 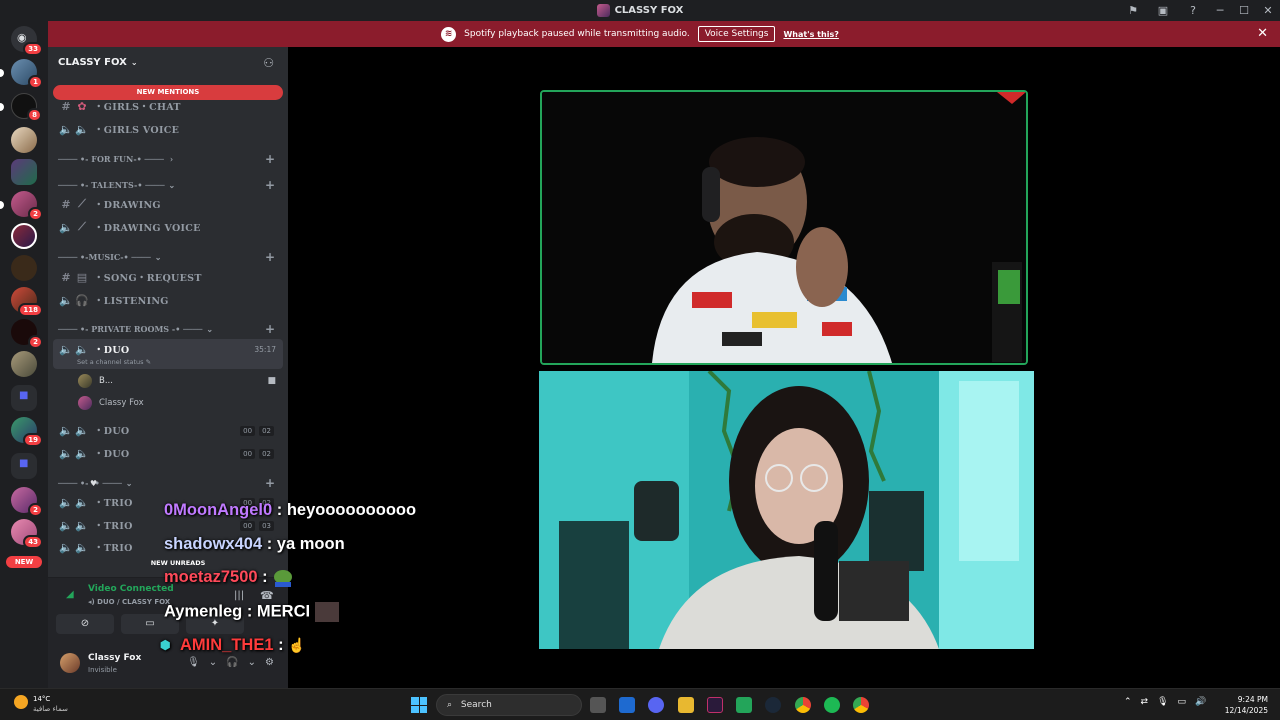 What do you see at coordinates (114, 658) in the screenshot?
I see `username: Classy Fox` at bounding box center [114, 658].